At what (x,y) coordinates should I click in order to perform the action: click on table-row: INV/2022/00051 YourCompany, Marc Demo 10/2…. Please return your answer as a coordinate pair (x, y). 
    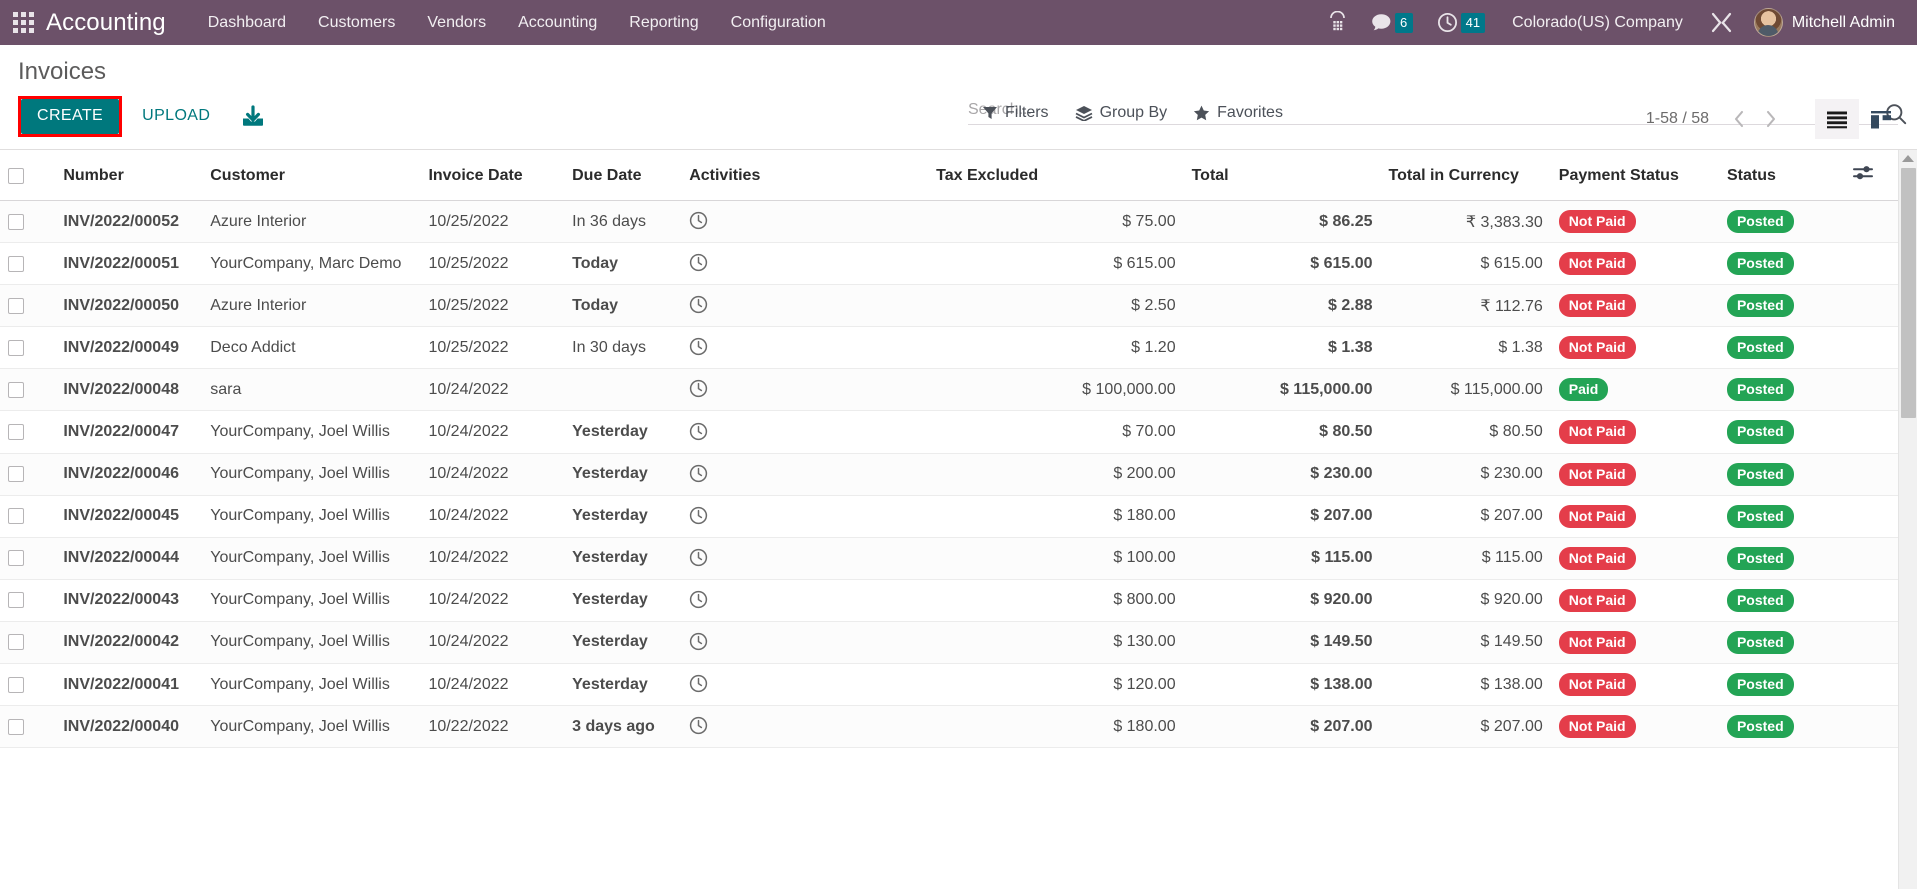
    Looking at the image, I should click on (950, 264).